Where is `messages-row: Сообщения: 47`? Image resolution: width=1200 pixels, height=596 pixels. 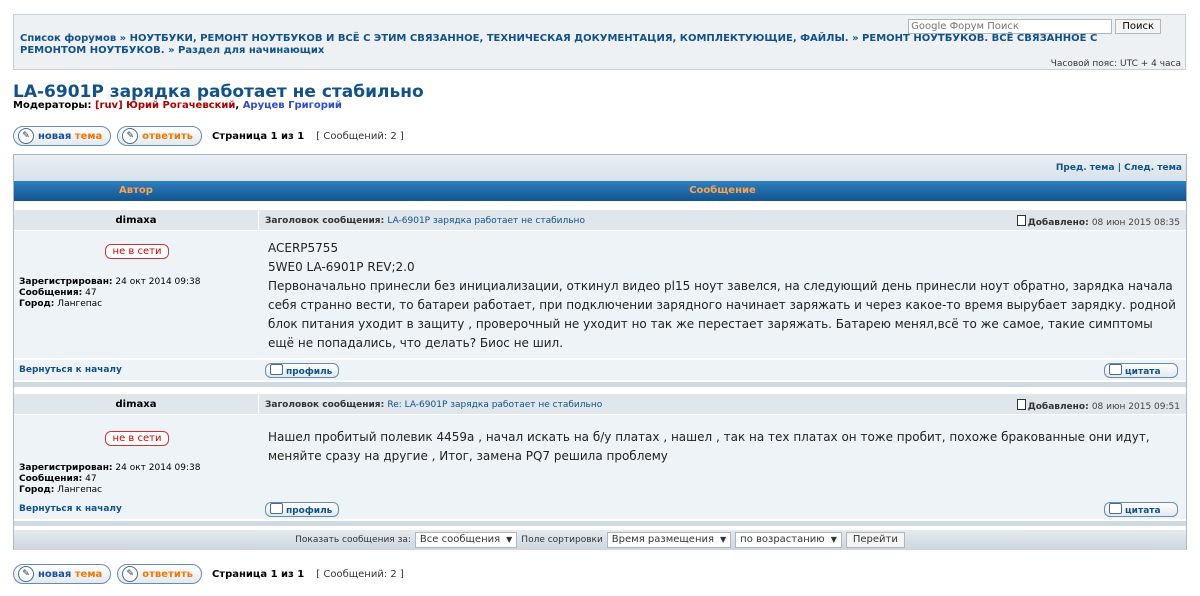
messages-row: Сообщения: 47 is located at coordinates (109, 479).